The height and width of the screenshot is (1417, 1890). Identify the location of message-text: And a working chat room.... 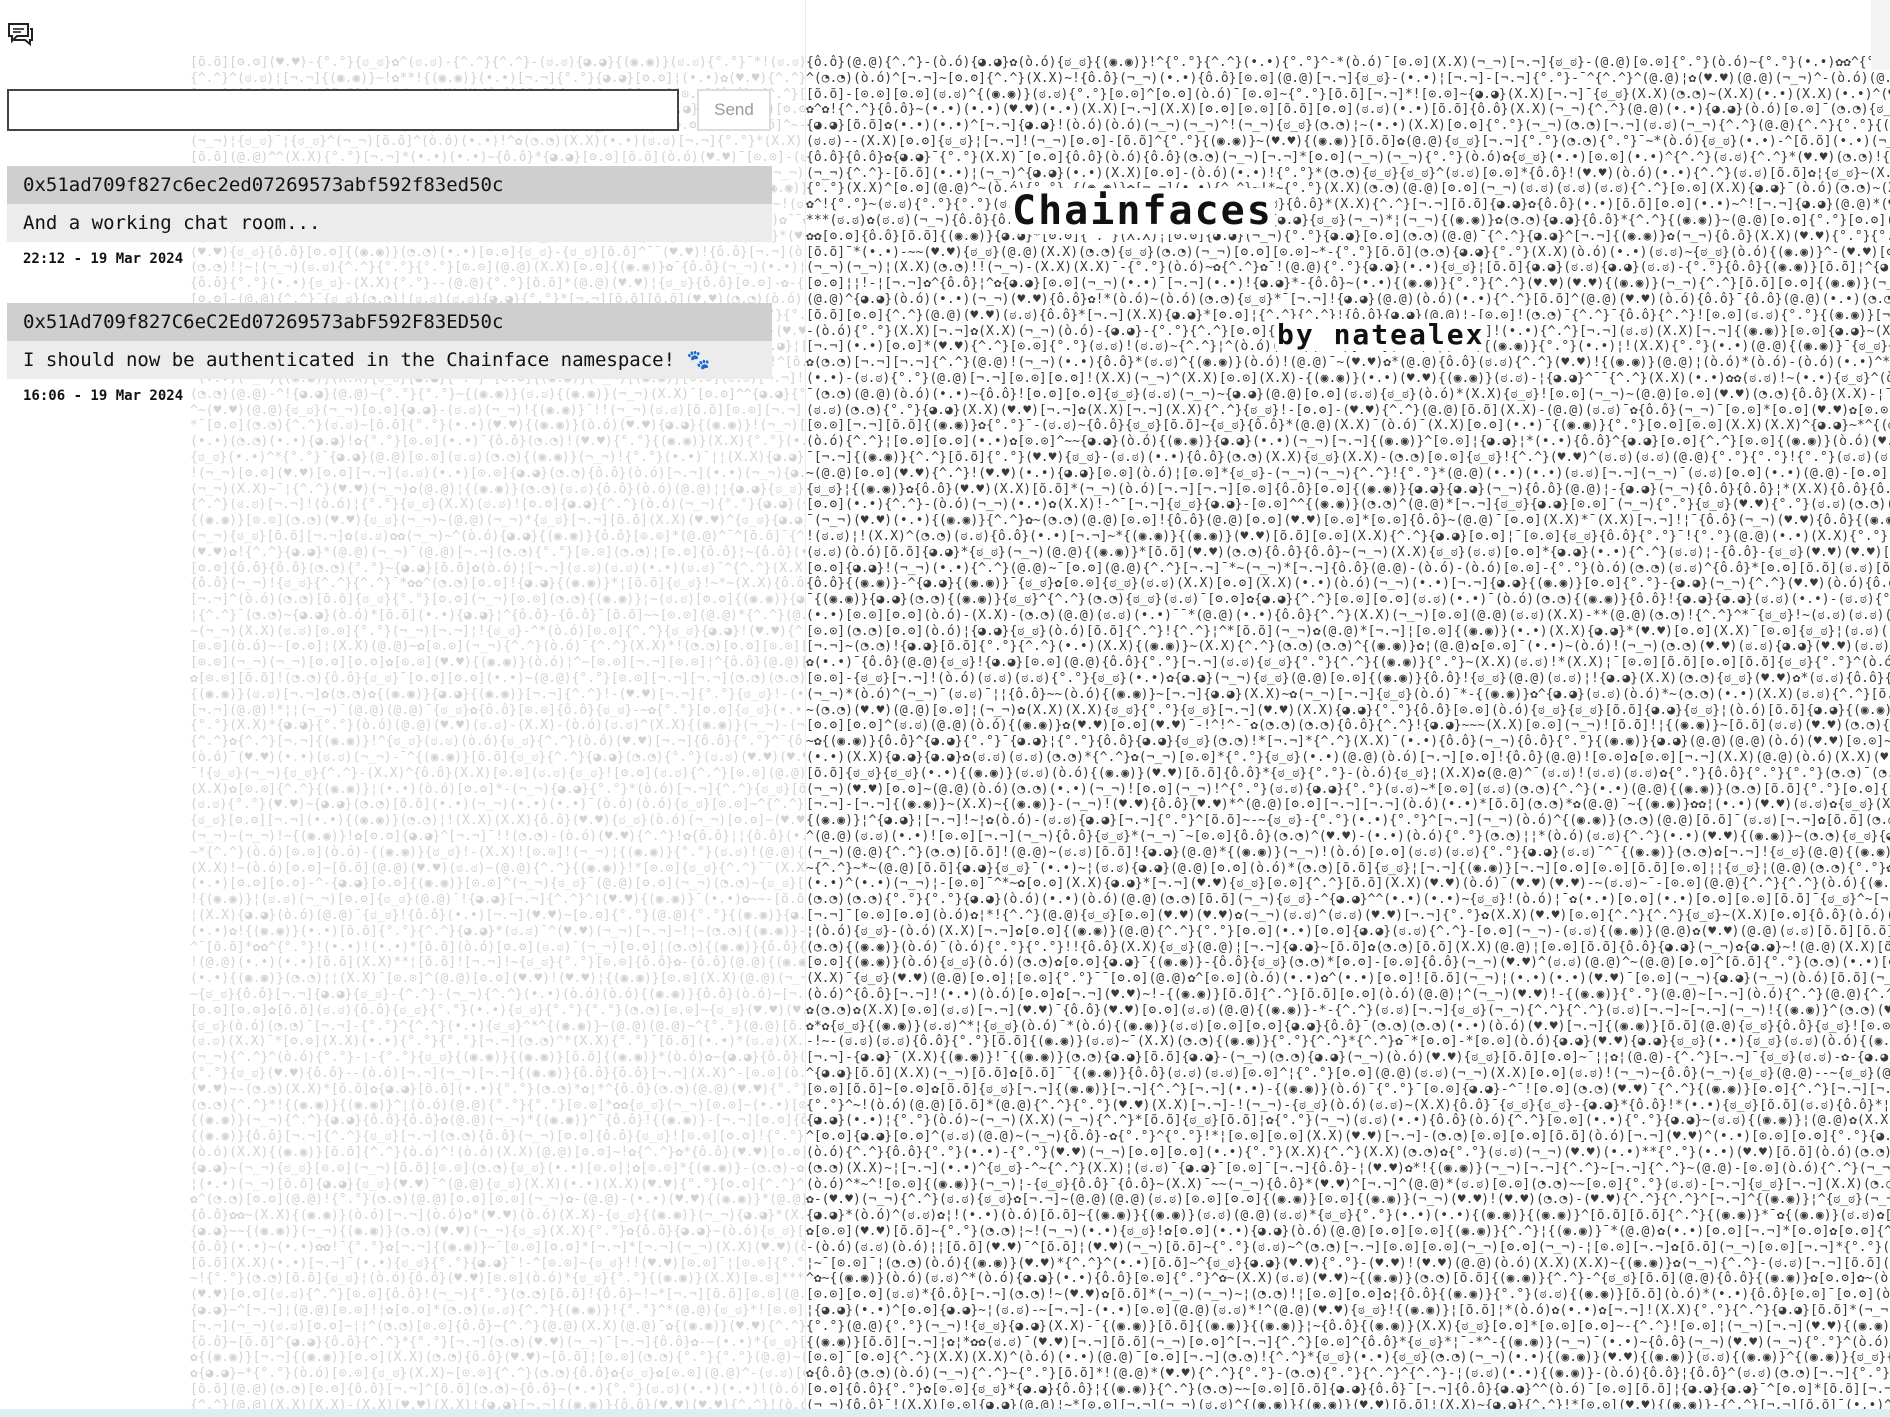
(389, 223).